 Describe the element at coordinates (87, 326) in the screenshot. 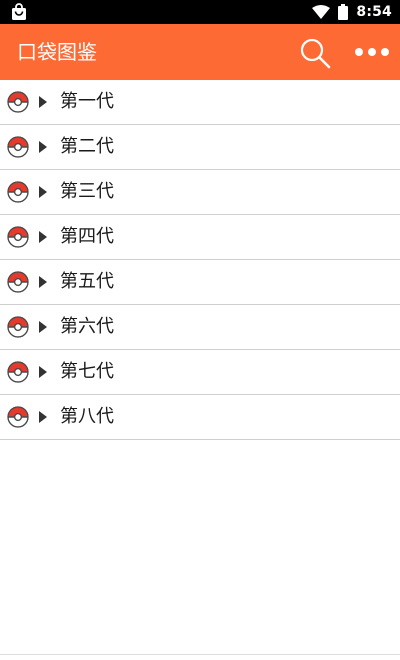

I see `list-item-label: 第六代` at that location.